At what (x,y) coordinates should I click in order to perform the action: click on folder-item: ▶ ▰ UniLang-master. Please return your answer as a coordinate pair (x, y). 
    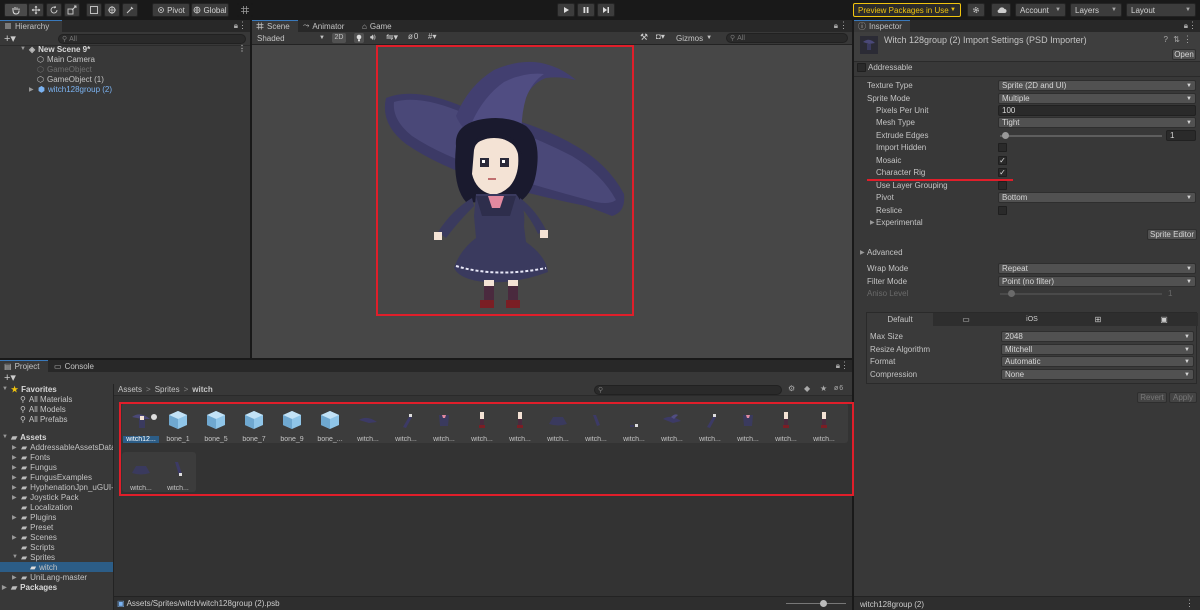
    Looking at the image, I should click on (49, 577).